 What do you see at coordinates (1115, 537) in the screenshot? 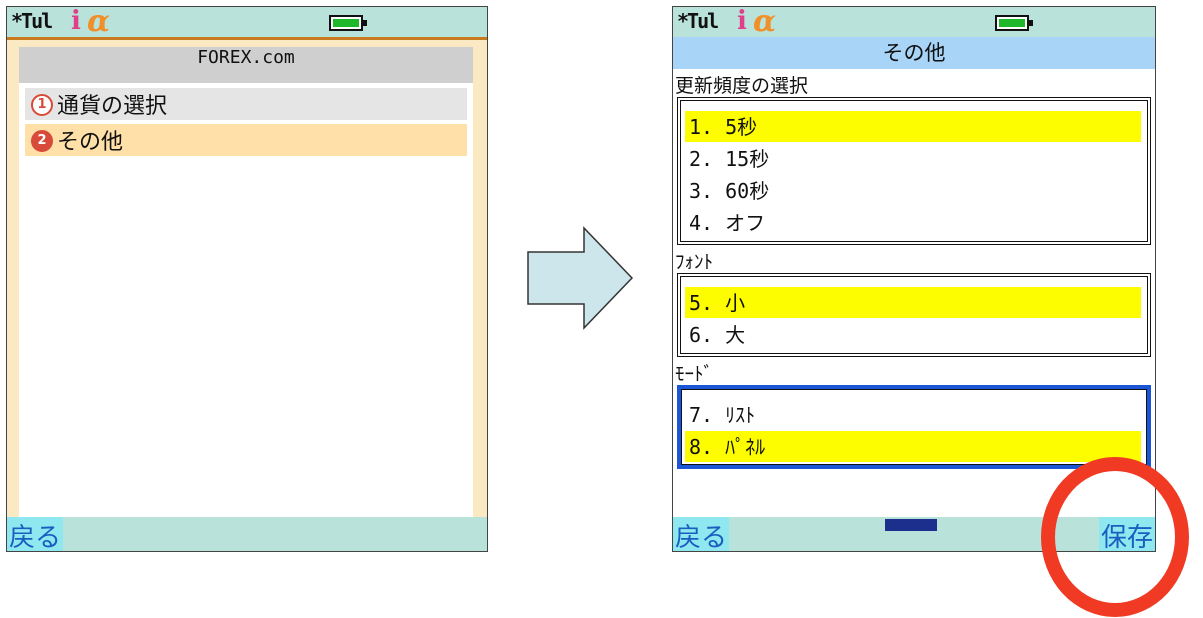
I see `highlight-circle` at bounding box center [1115, 537].